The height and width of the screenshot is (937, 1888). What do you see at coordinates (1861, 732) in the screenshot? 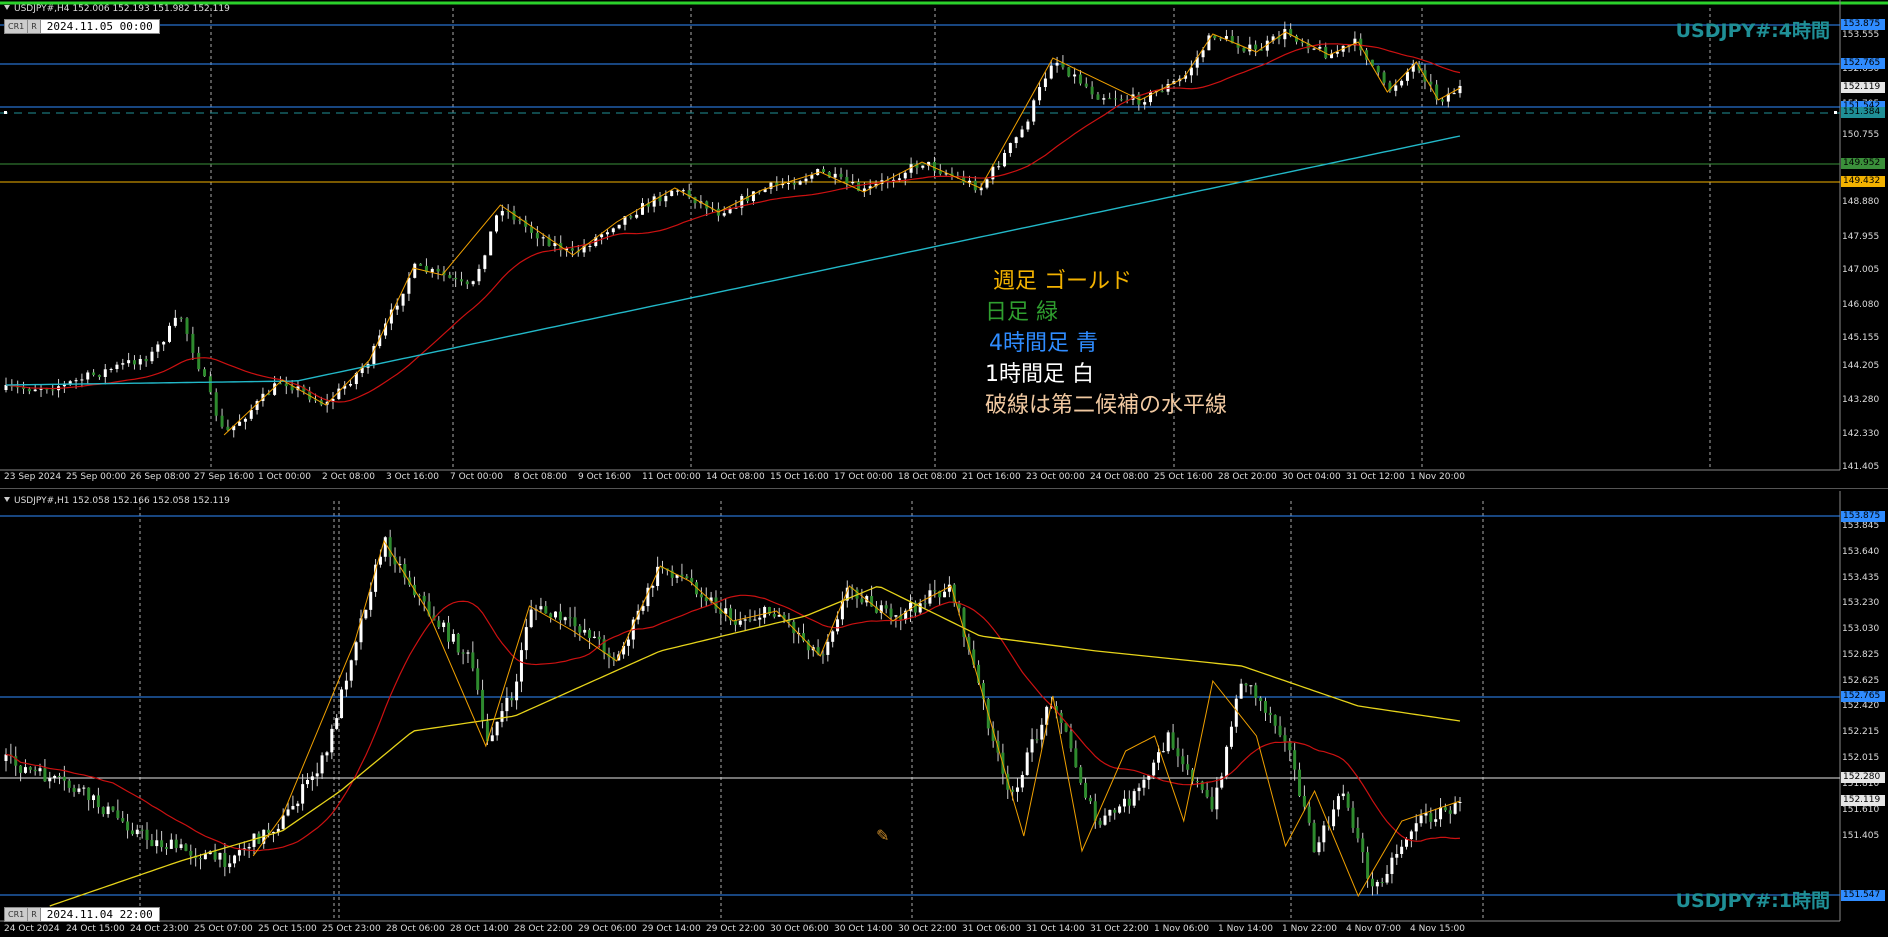
I see `y-tick-label: 152.215` at bounding box center [1861, 732].